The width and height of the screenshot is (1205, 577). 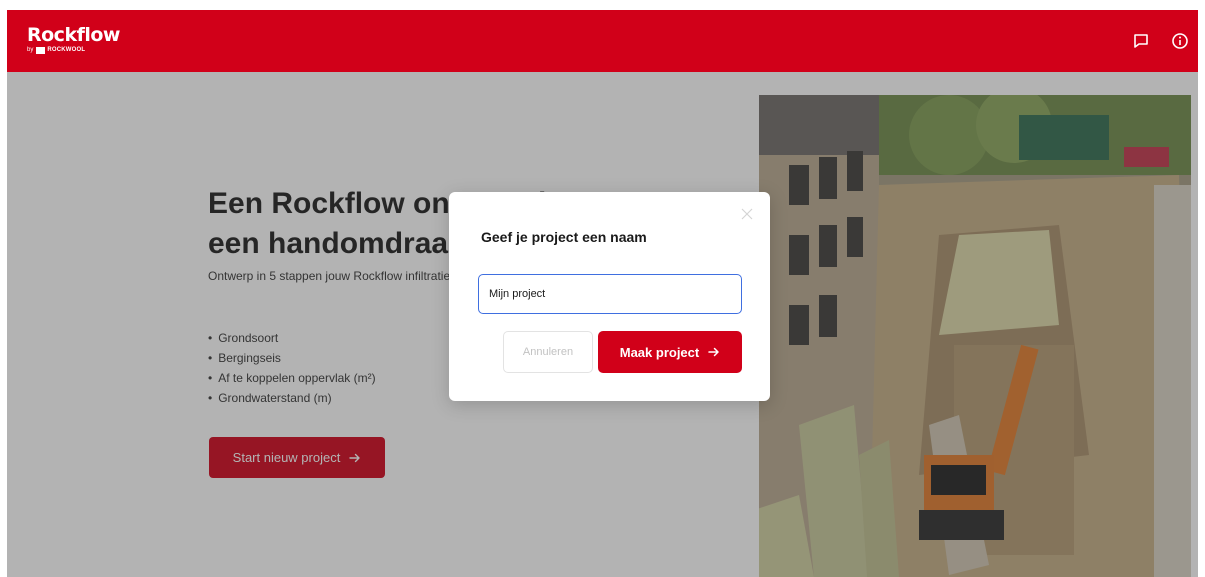 I want to click on rockwool-mark-icon, so click(x=41, y=50).